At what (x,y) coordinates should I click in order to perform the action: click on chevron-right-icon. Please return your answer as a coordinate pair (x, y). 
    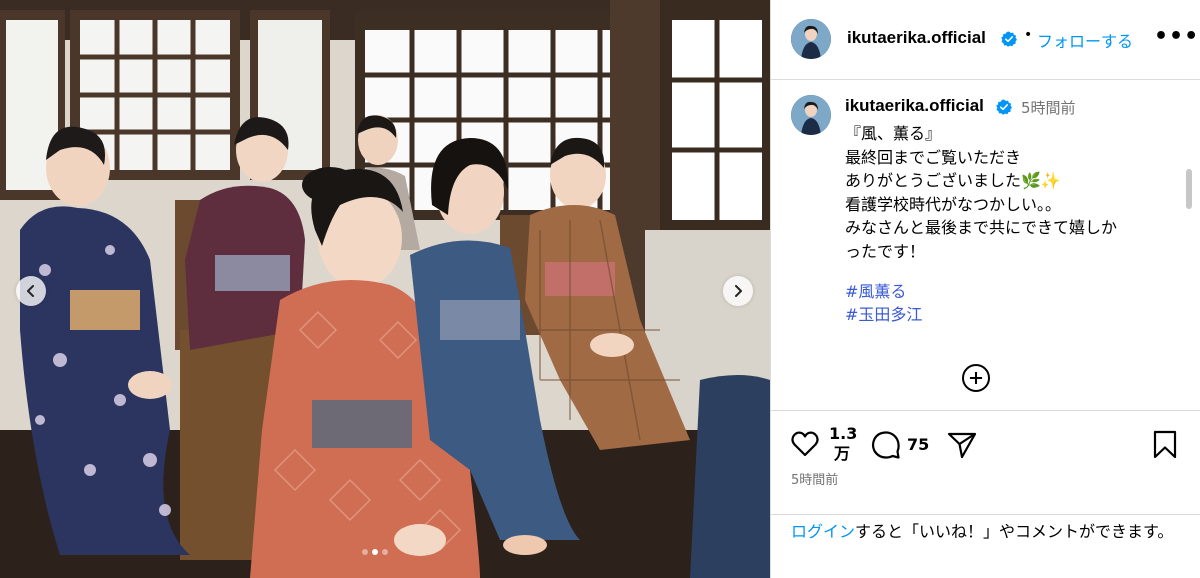
    Looking at the image, I should click on (738, 291).